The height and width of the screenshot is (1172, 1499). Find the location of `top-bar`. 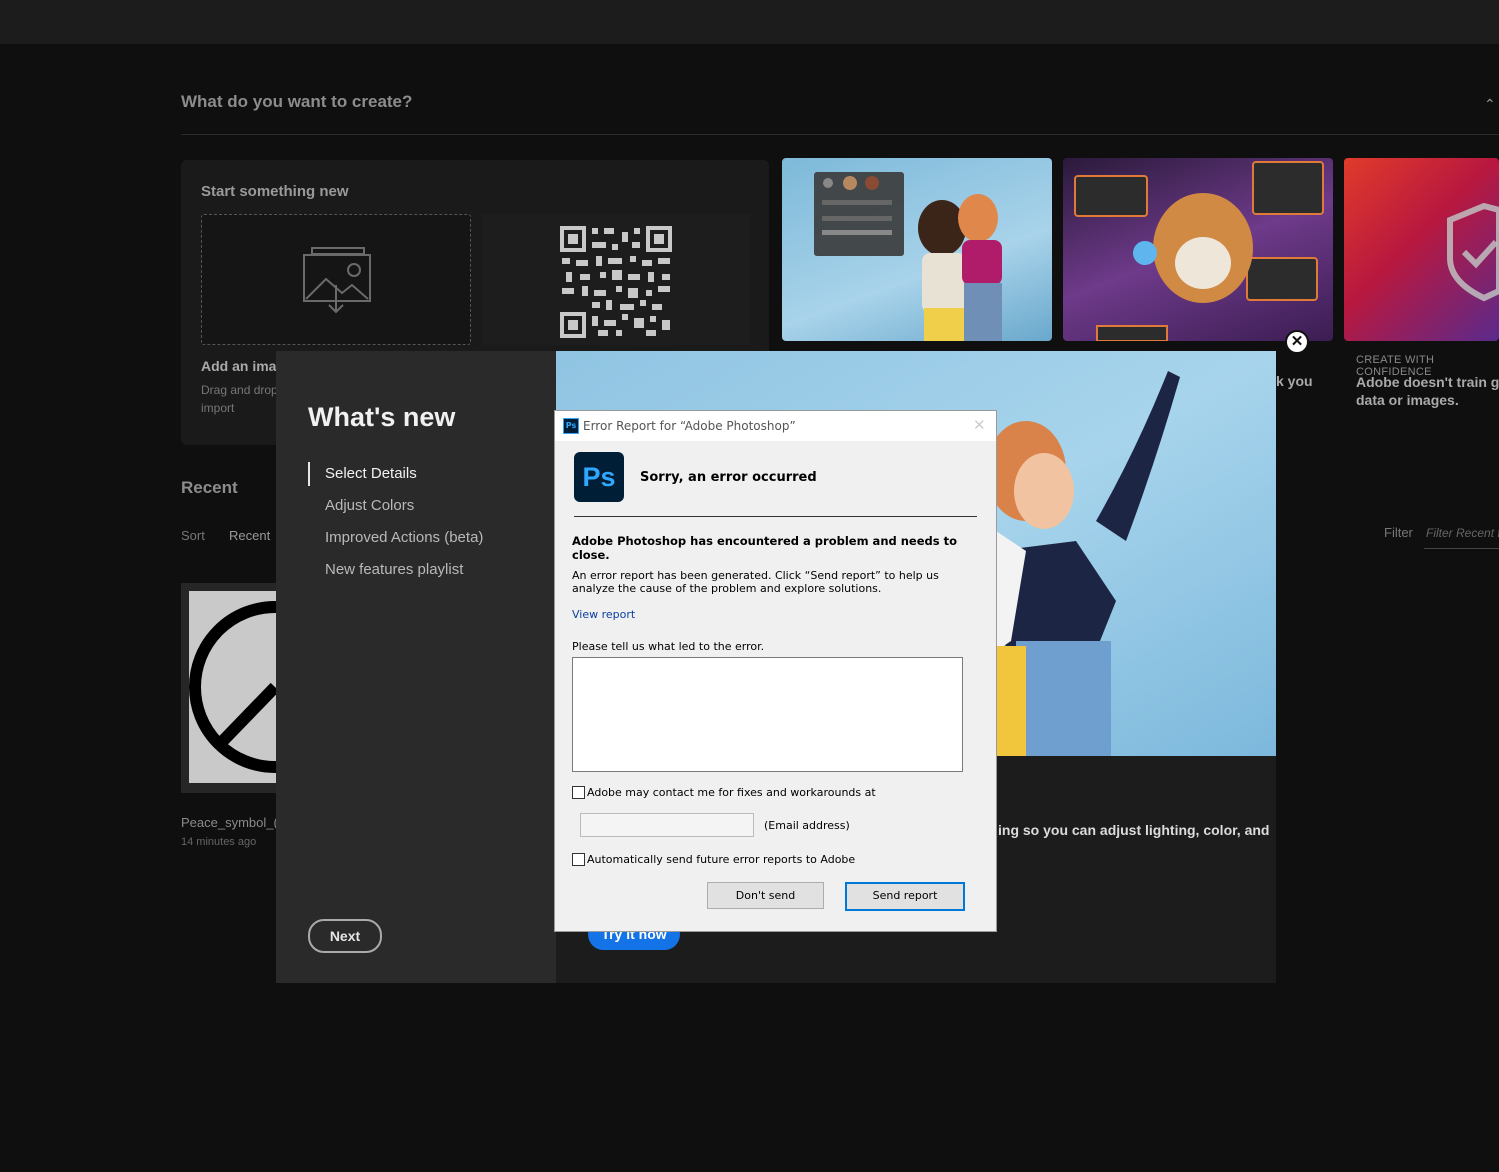

top-bar is located at coordinates (749, 22).